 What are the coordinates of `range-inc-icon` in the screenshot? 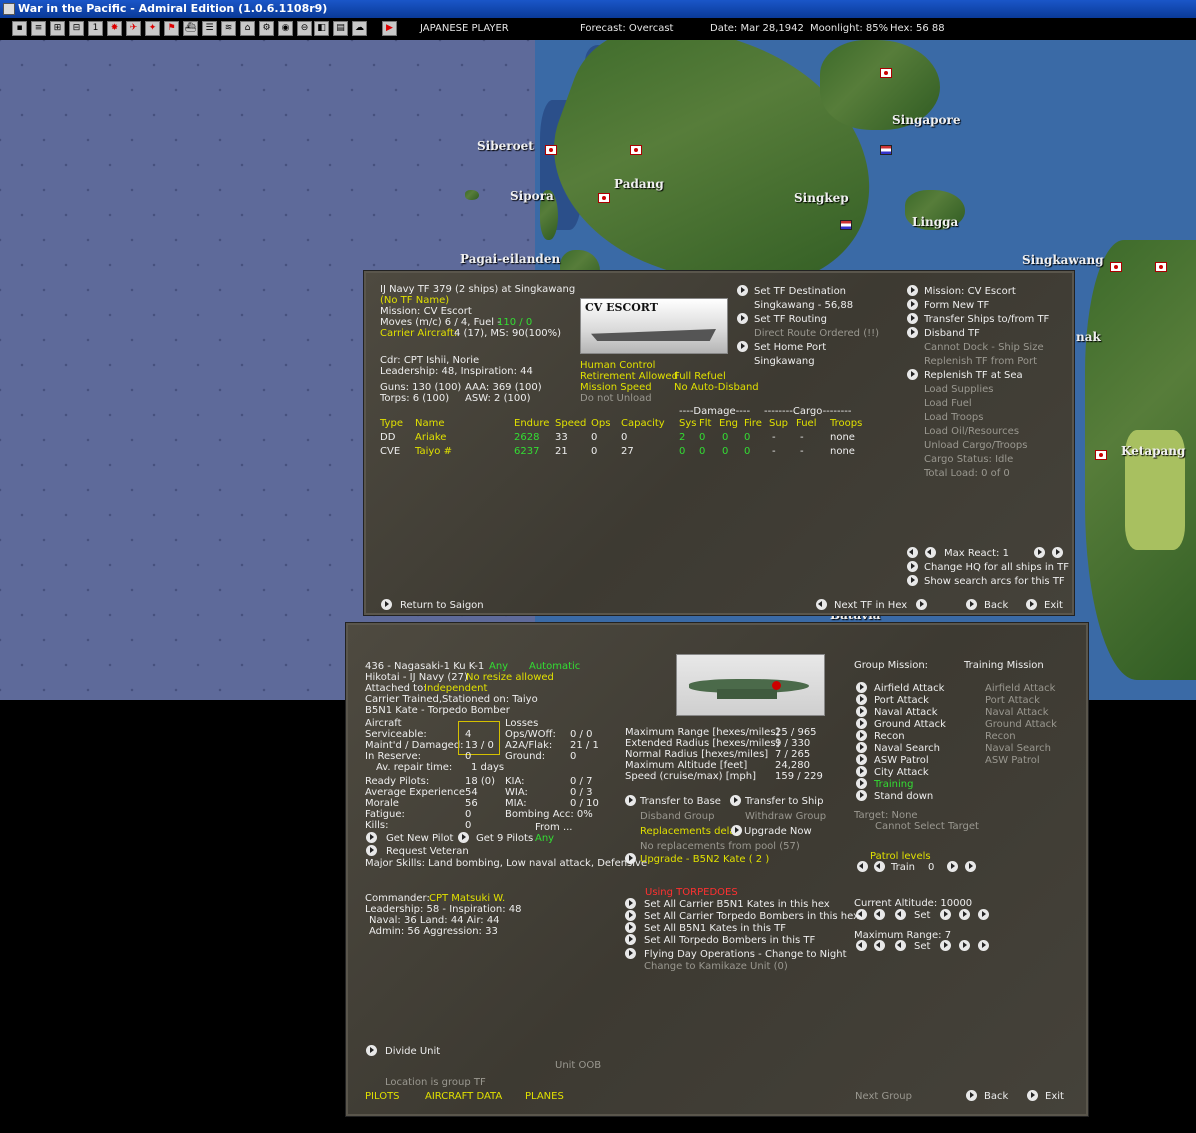 It's located at (945, 945).